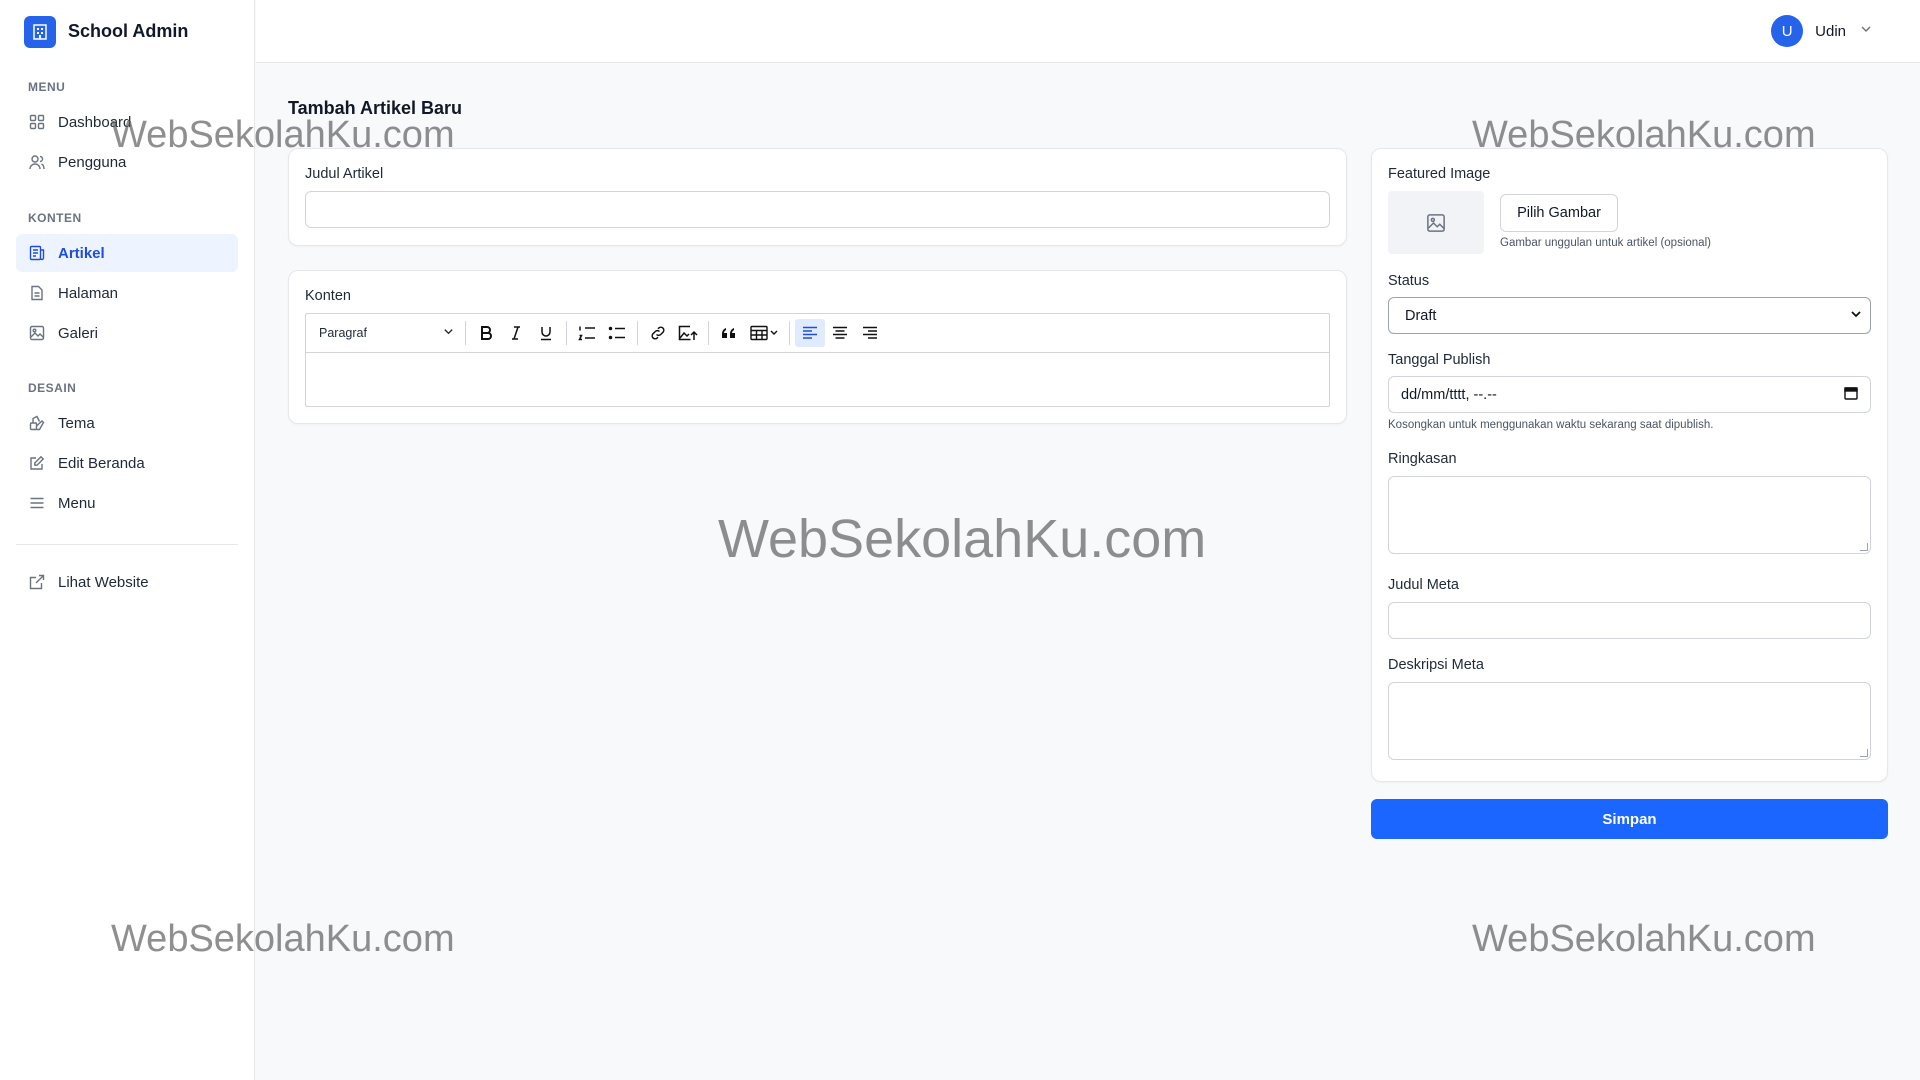 The height and width of the screenshot is (1080, 1920). What do you see at coordinates (1629, 620) in the screenshot?
I see `meta-title-input` at bounding box center [1629, 620].